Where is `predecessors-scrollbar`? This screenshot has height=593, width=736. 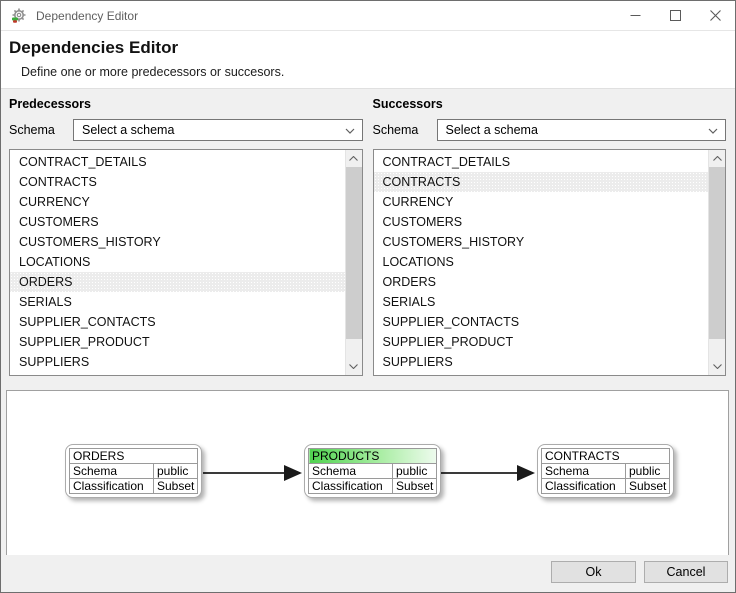
predecessors-scrollbar is located at coordinates (353, 262).